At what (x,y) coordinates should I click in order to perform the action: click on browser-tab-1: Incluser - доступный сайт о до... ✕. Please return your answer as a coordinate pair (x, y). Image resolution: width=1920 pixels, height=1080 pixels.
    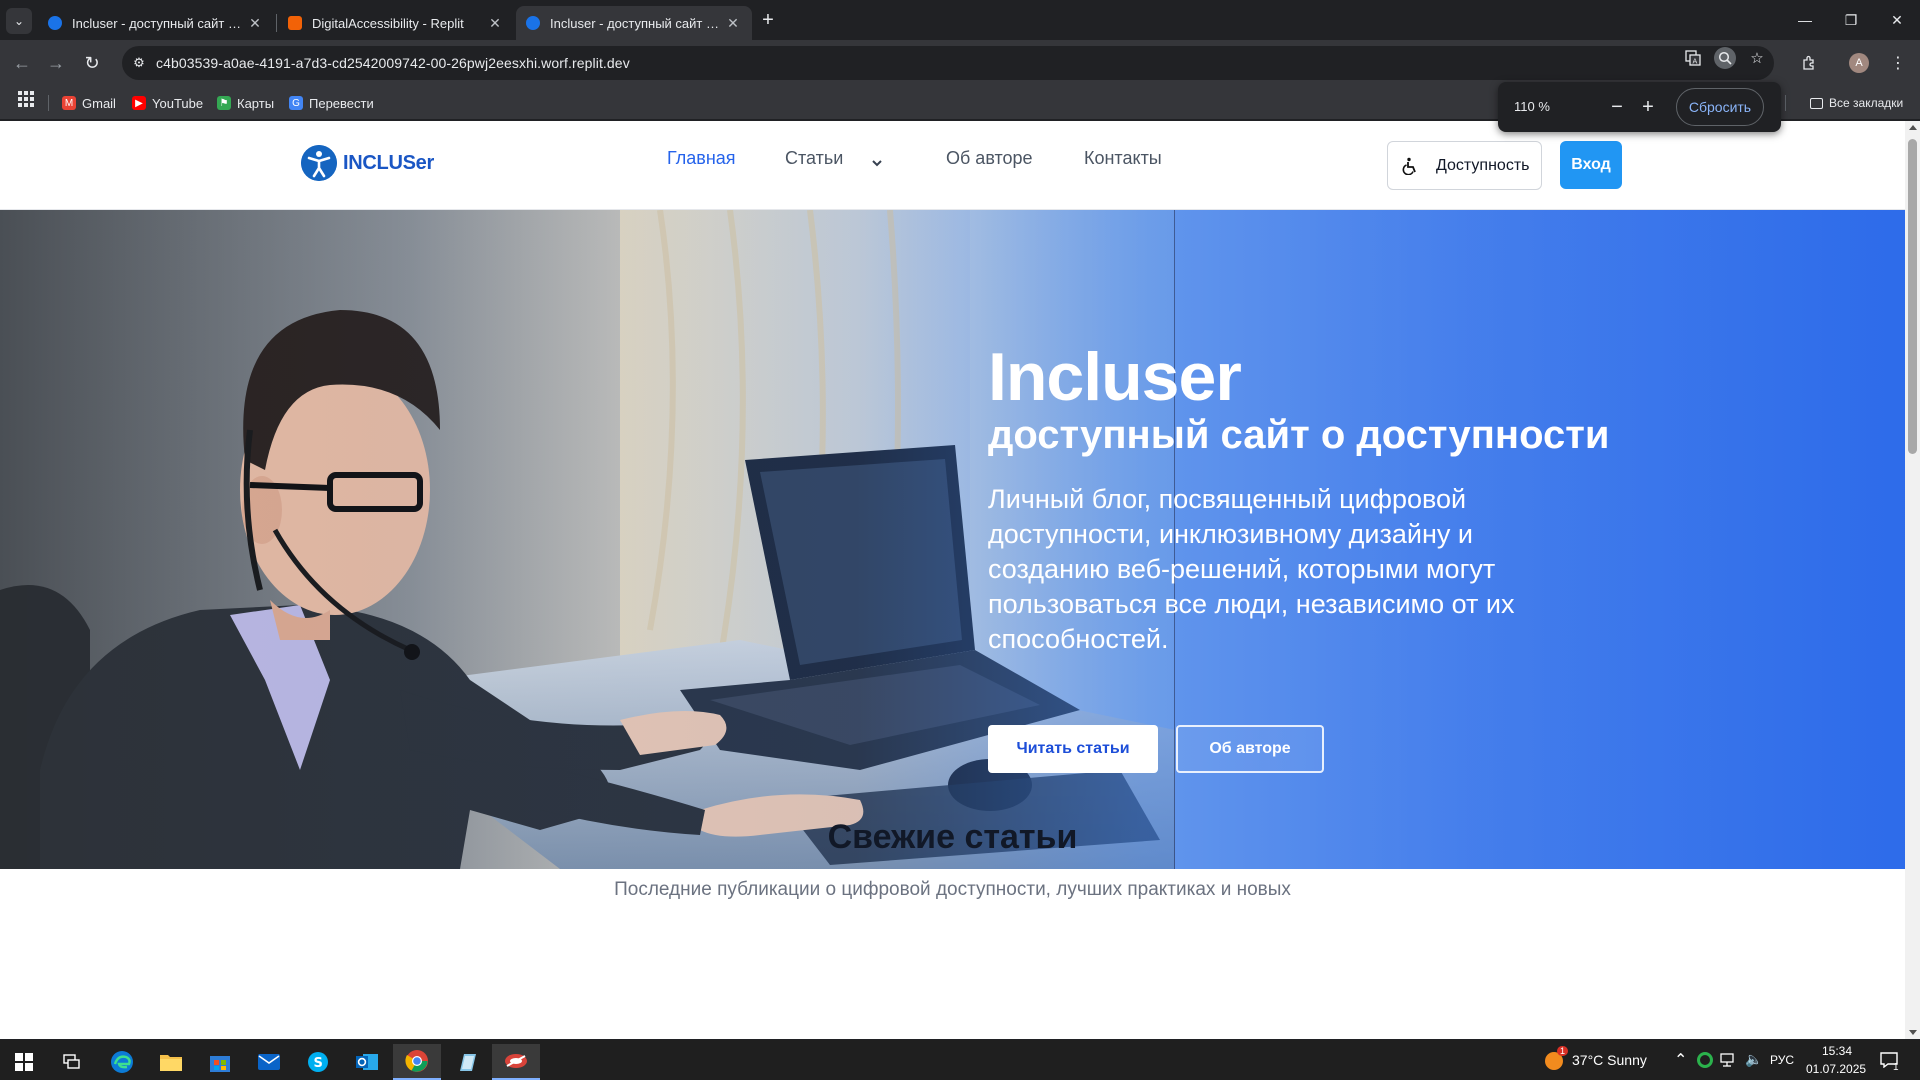
    Looking at the image, I should click on (156, 23).